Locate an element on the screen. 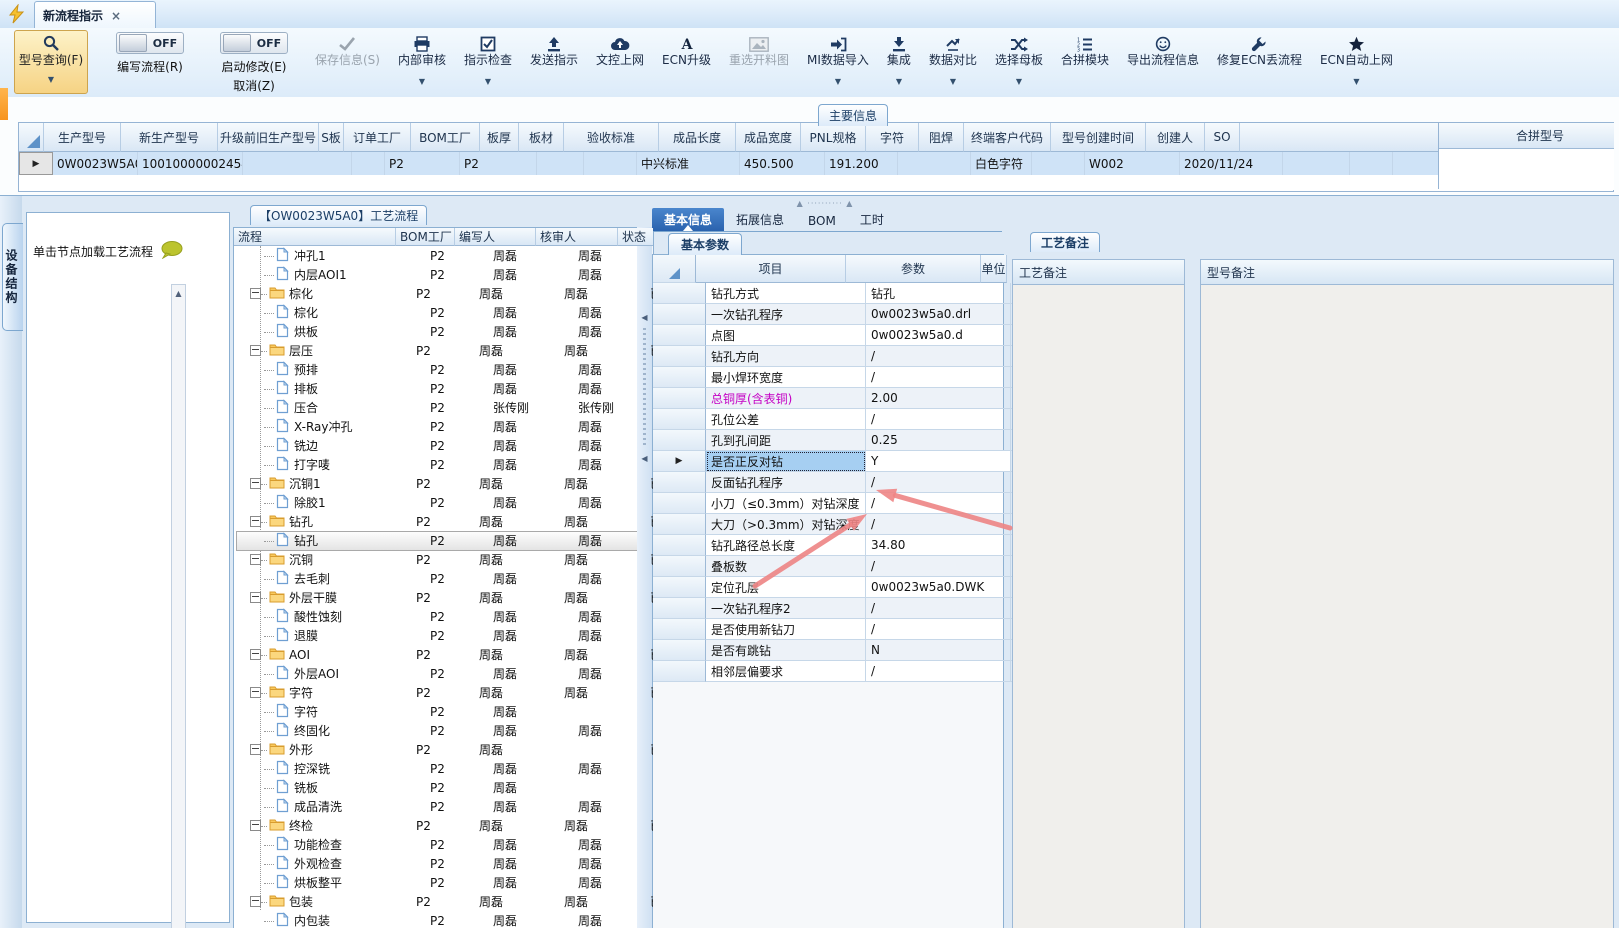 This screenshot has height=928, width=1619. toolbar-button: 导出流程信息 is located at coordinates (1163, 48).